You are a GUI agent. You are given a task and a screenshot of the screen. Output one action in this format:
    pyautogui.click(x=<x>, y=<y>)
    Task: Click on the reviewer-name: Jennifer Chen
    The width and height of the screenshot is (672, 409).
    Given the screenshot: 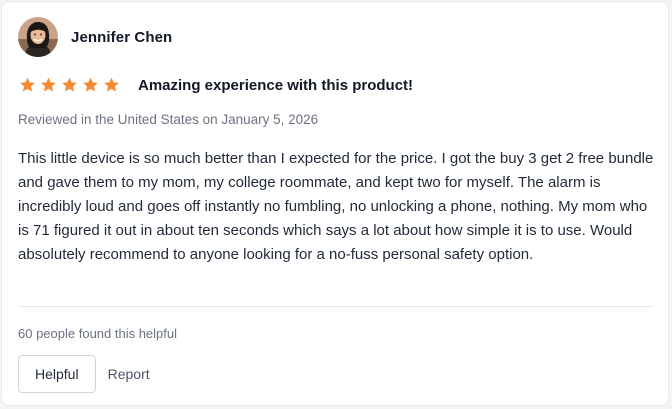 What is the action you would take?
    pyautogui.click(x=122, y=37)
    